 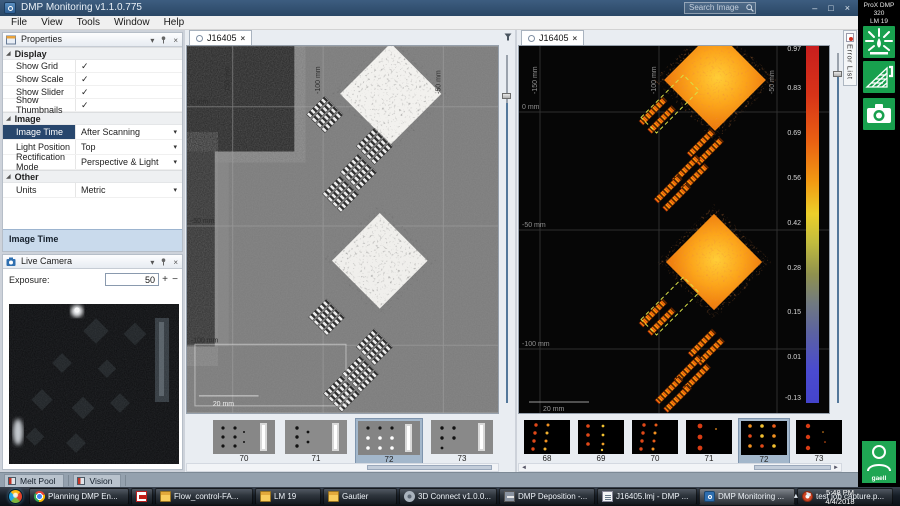 I want to click on tab-vision: Vision, so click(x=97, y=480).